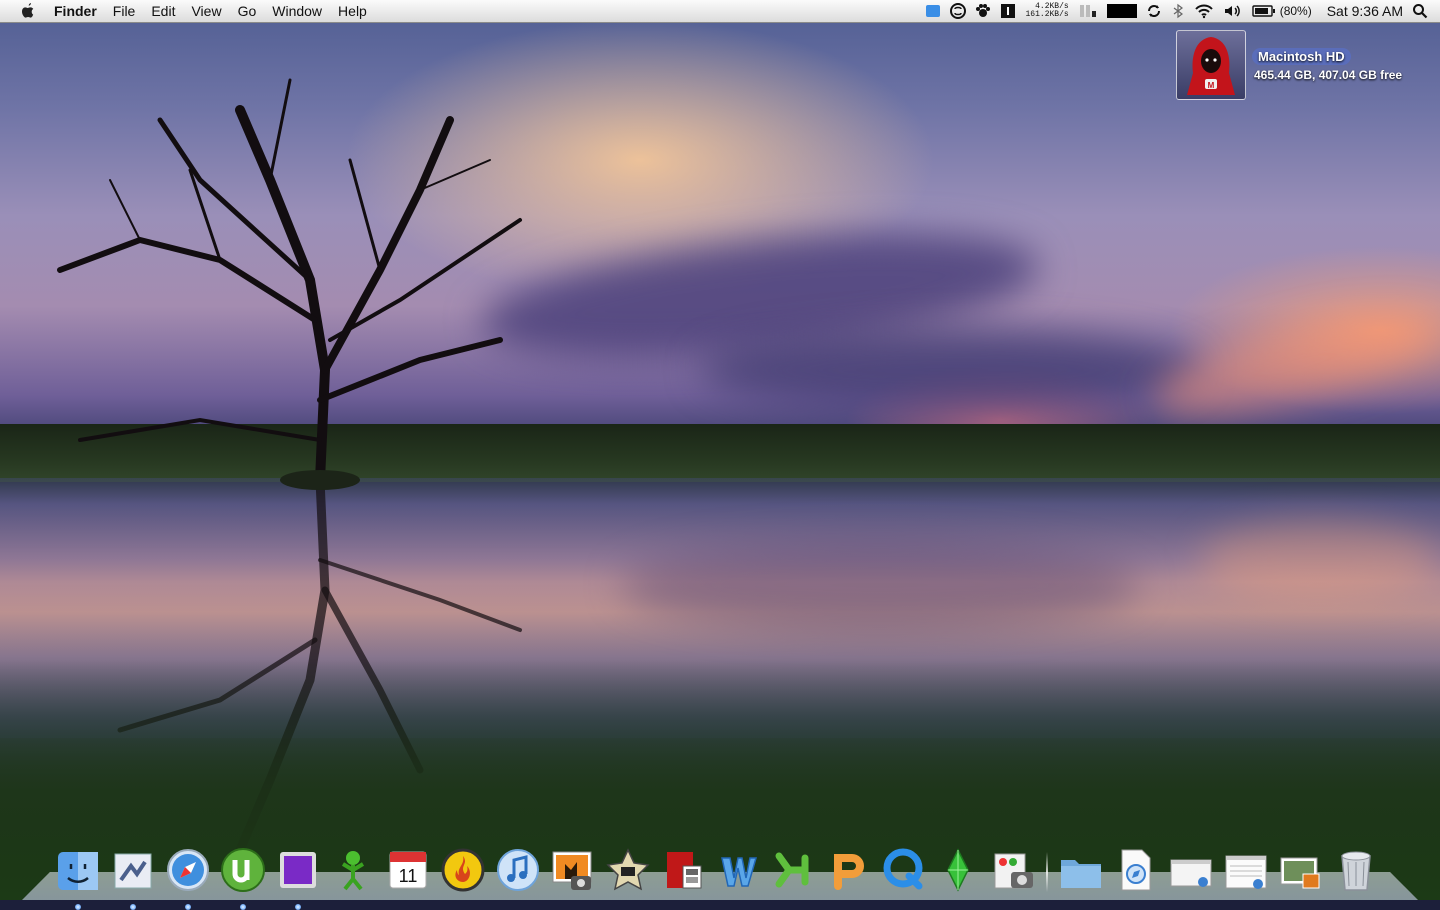 Image resolution: width=1440 pixels, height=910 pixels. What do you see at coordinates (1211, 65) in the screenshot?
I see `hooded-figure-drive-icon: M` at bounding box center [1211, 65].